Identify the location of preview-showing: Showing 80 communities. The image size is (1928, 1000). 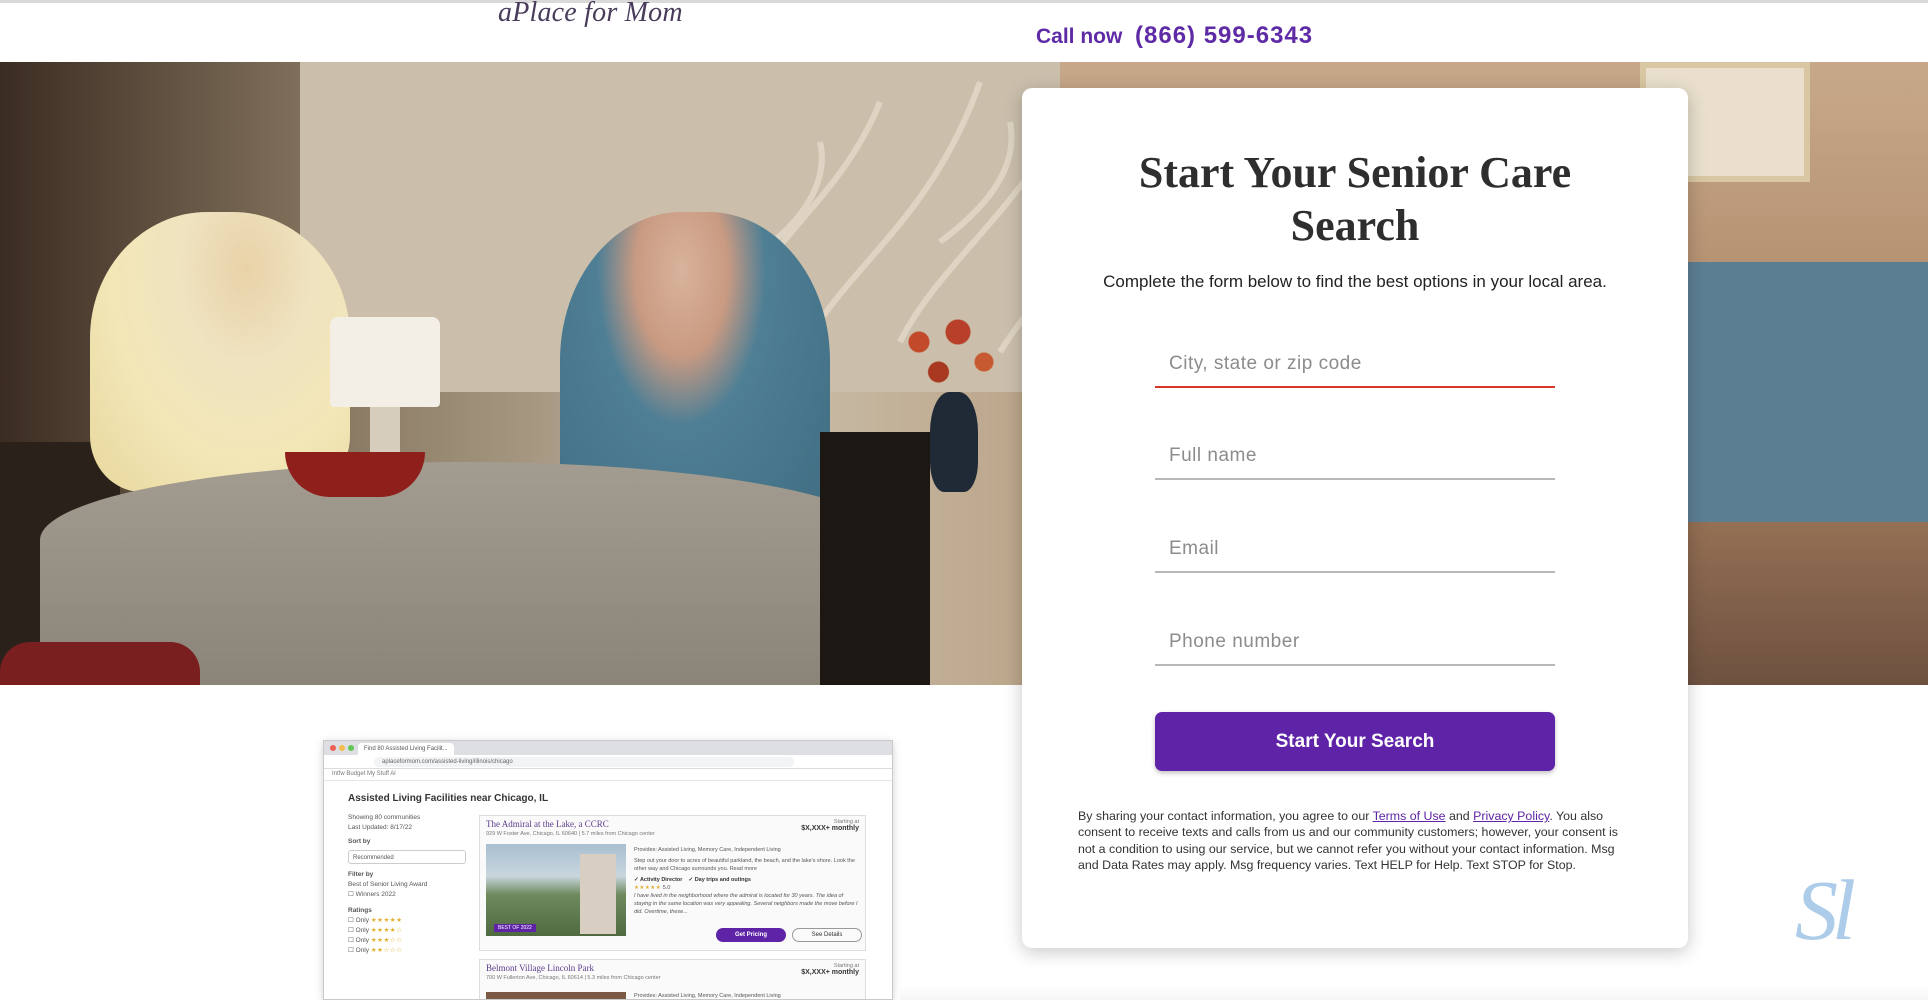
(384, 817).